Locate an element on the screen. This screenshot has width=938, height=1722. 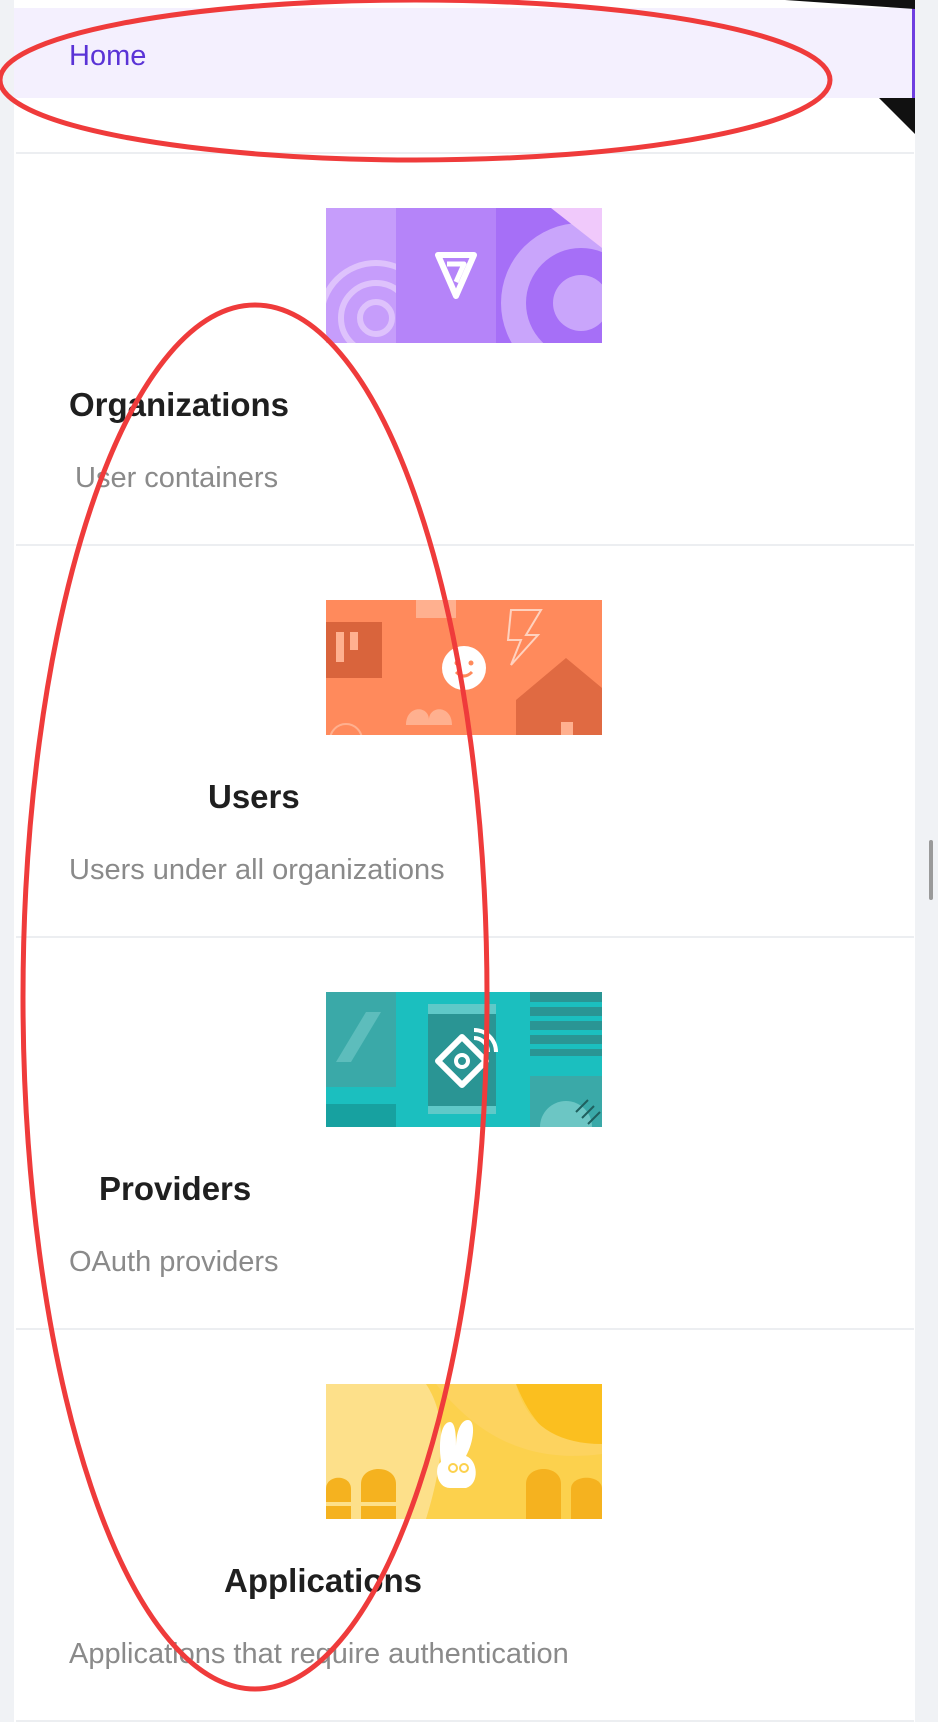
provider-key-icon is located at coordinates (464, 1059).